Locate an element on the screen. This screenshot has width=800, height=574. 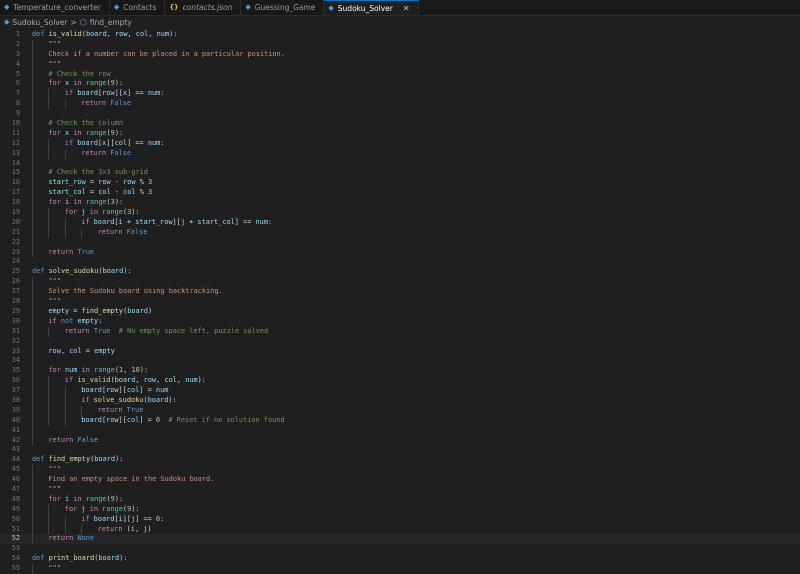
code-line: 19 for j in range(3): is located at coordinates (400, 213).